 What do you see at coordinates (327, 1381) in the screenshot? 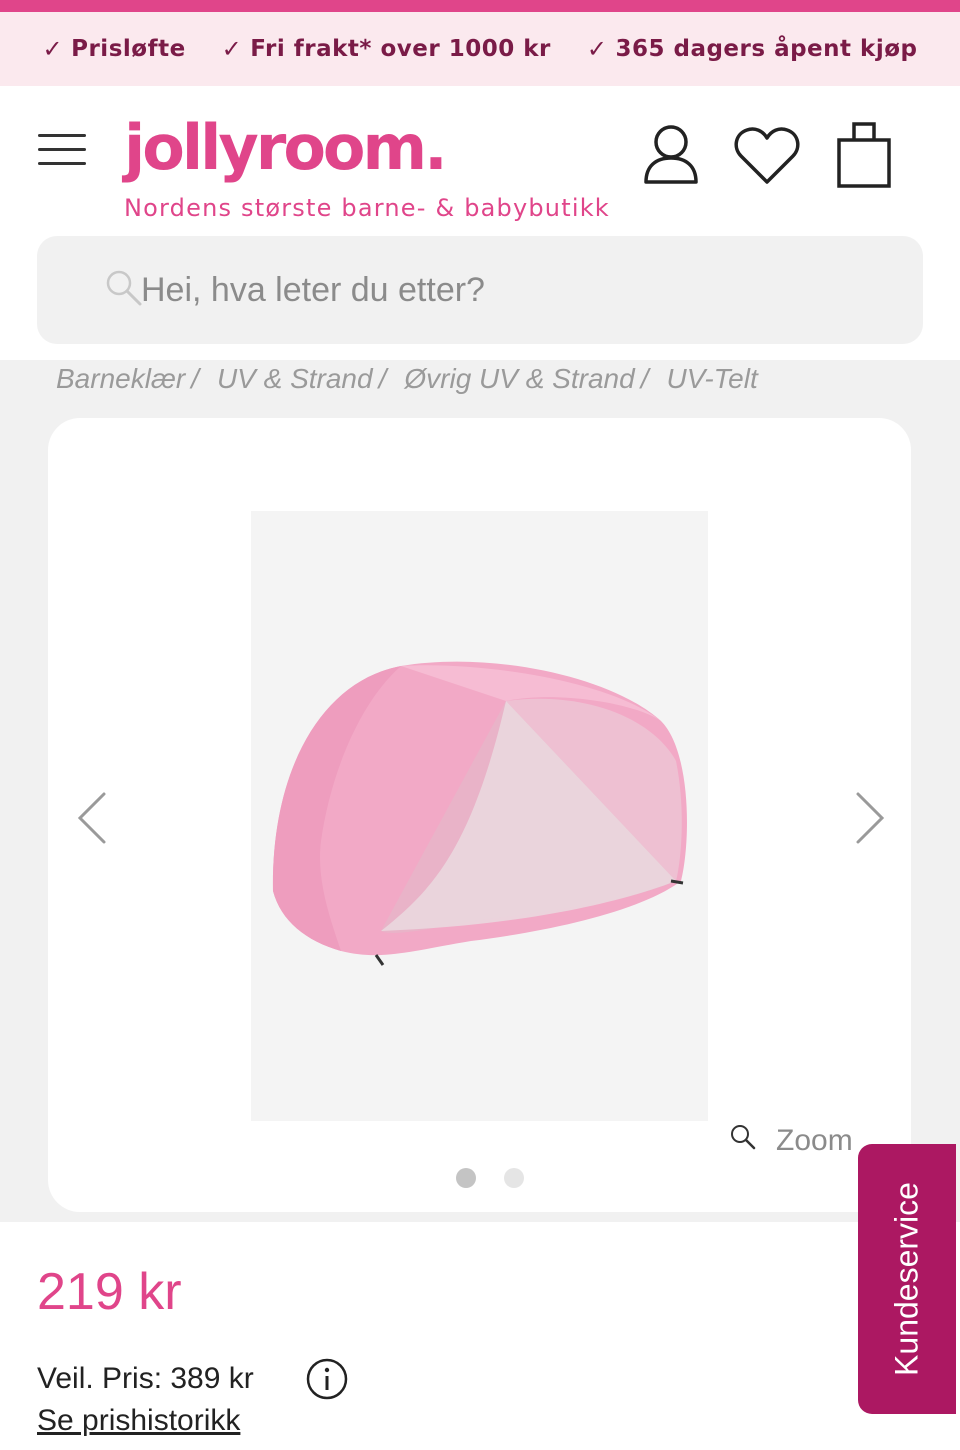
I see `info-icon` at bounding box center [327, 1381].